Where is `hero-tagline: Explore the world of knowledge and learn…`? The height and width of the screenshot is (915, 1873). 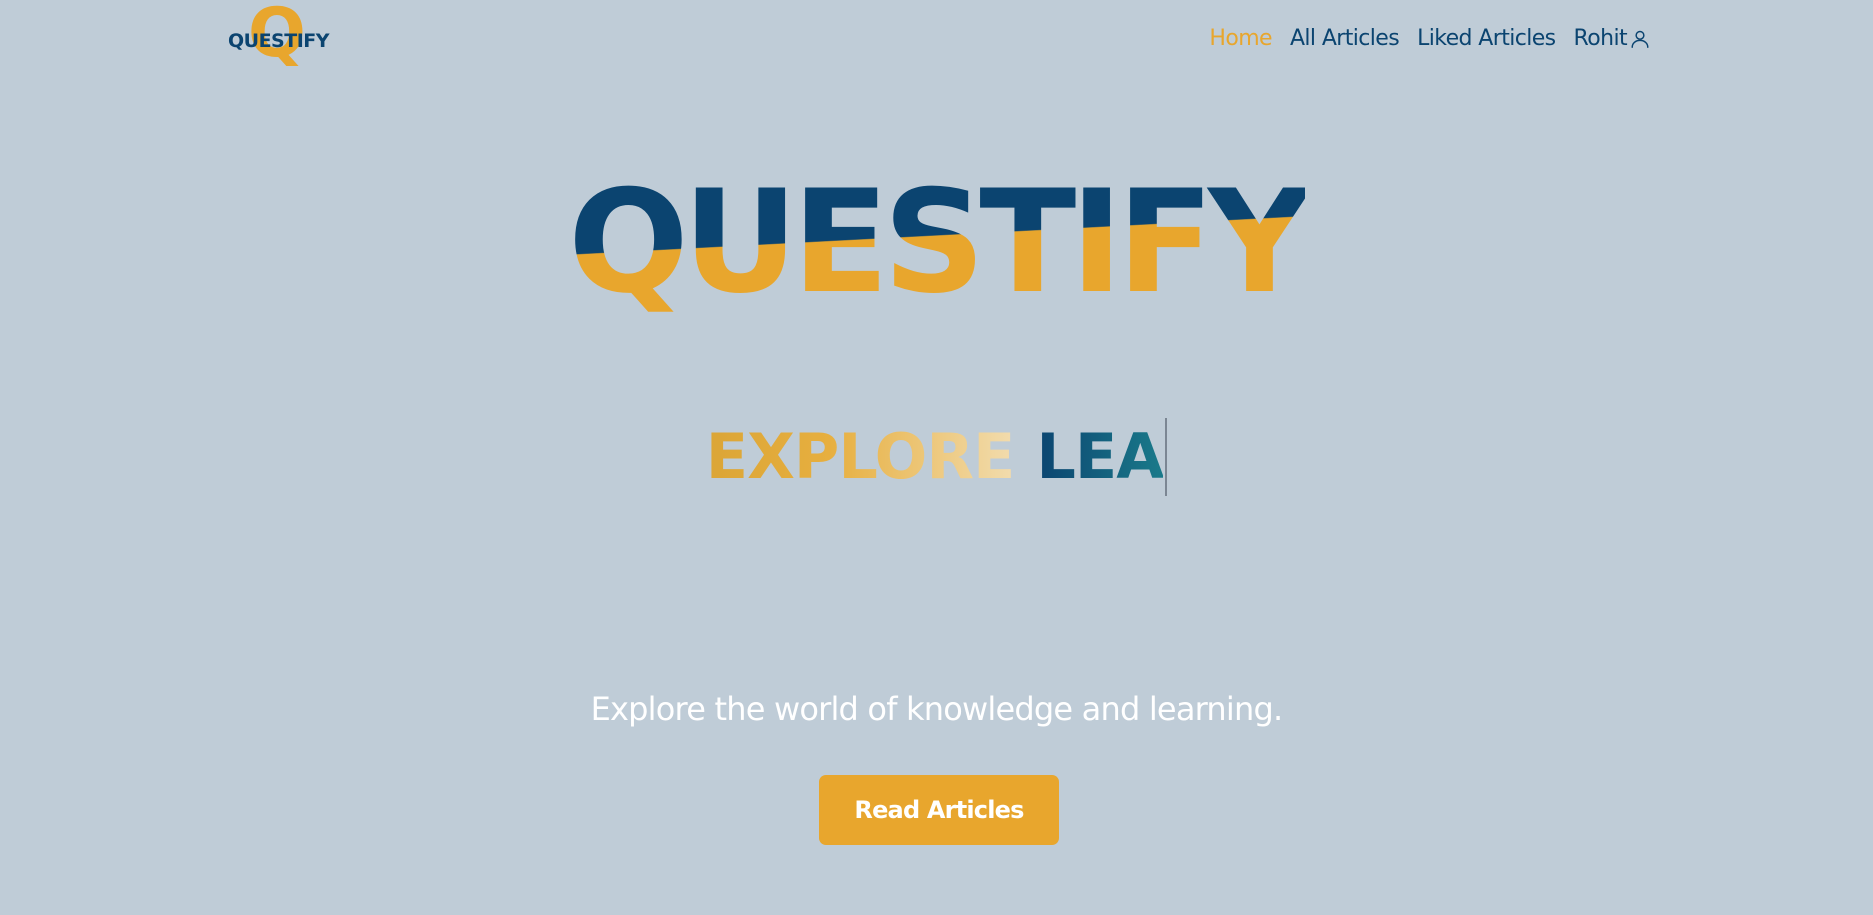 hero-tagline: Explore the world of knowledge and learn… is located at coordinates (937, 709).